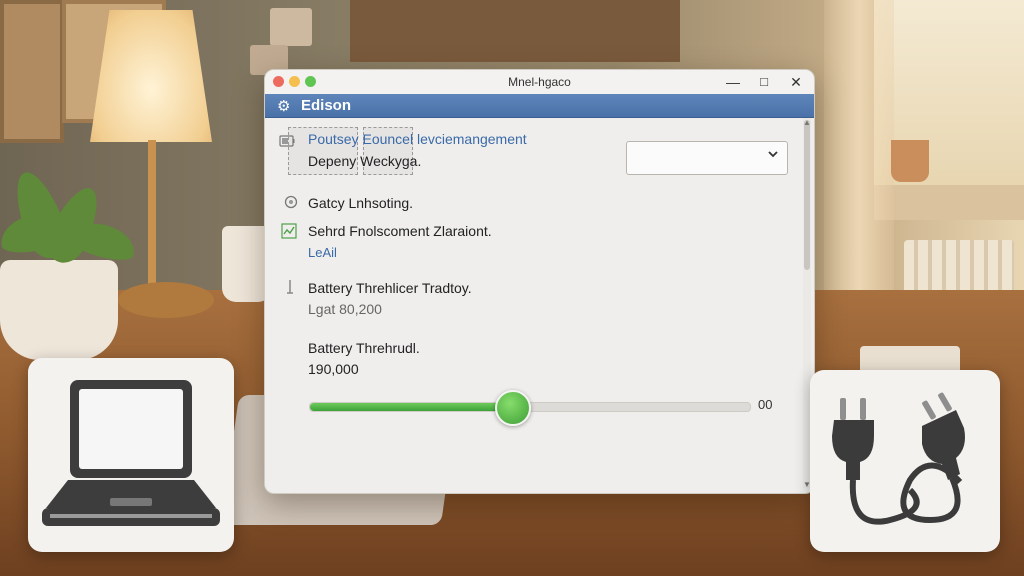  I want to click on battery-threshold-value: Lgat 80,200, so click(345, 309).